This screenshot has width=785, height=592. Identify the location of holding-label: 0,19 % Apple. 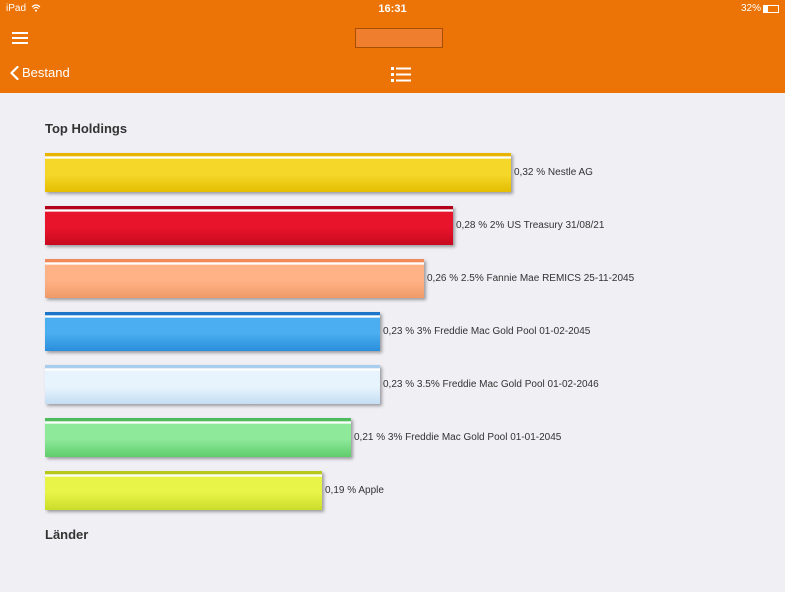
(354, 490).